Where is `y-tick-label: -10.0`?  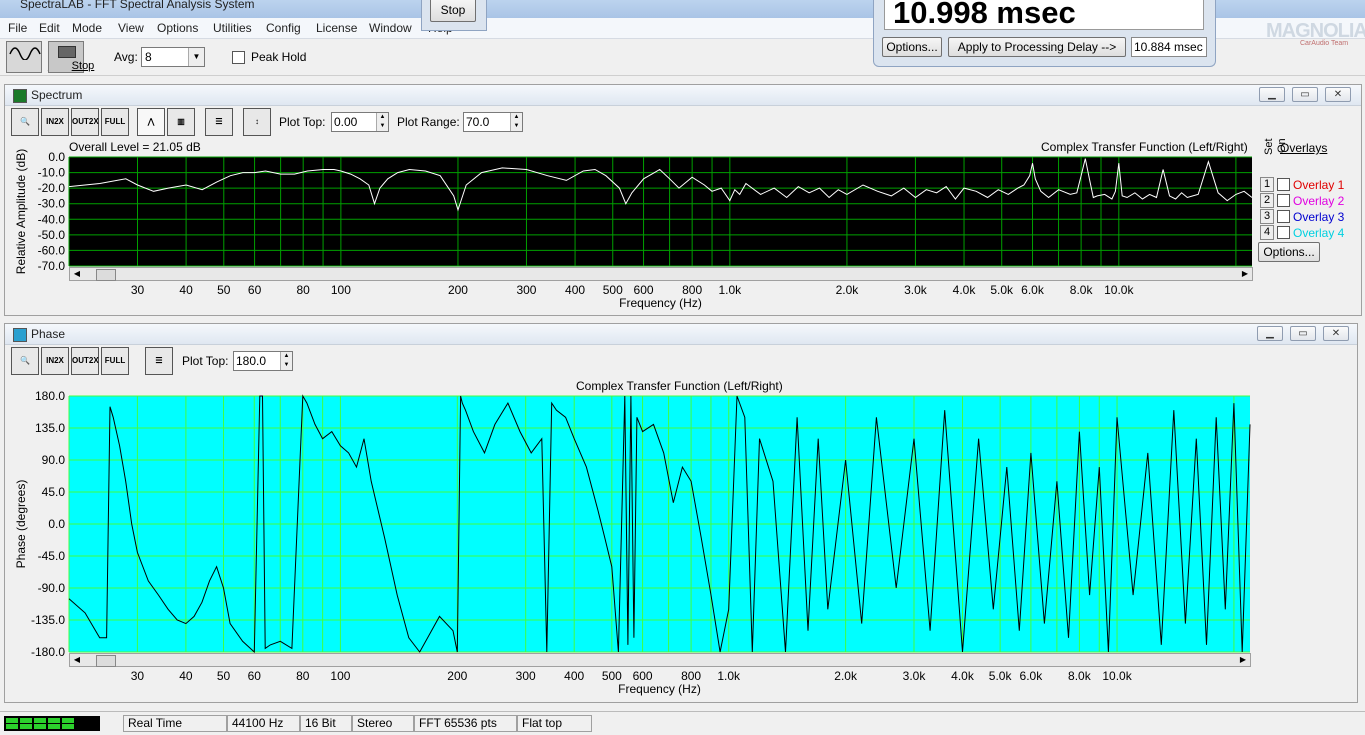
y-tick-label: -10.0 is located at coordinates (52, 173).